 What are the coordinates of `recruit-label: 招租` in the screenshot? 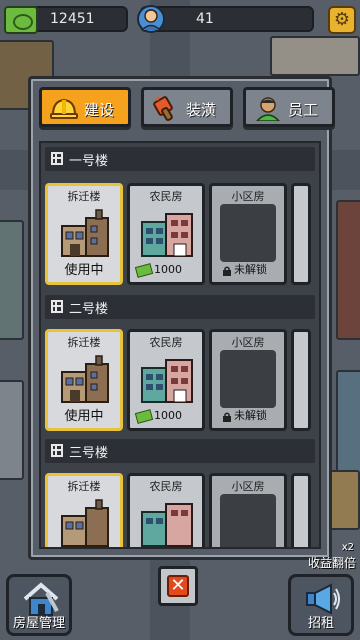 It's located at (320, 623).